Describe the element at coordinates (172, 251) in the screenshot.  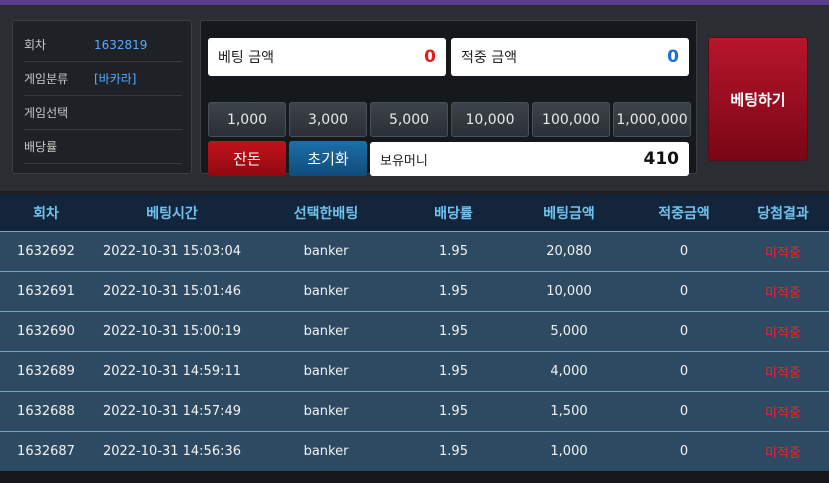
I see `cell-bet-time: 2022-10-31 15:03:04` at that location.